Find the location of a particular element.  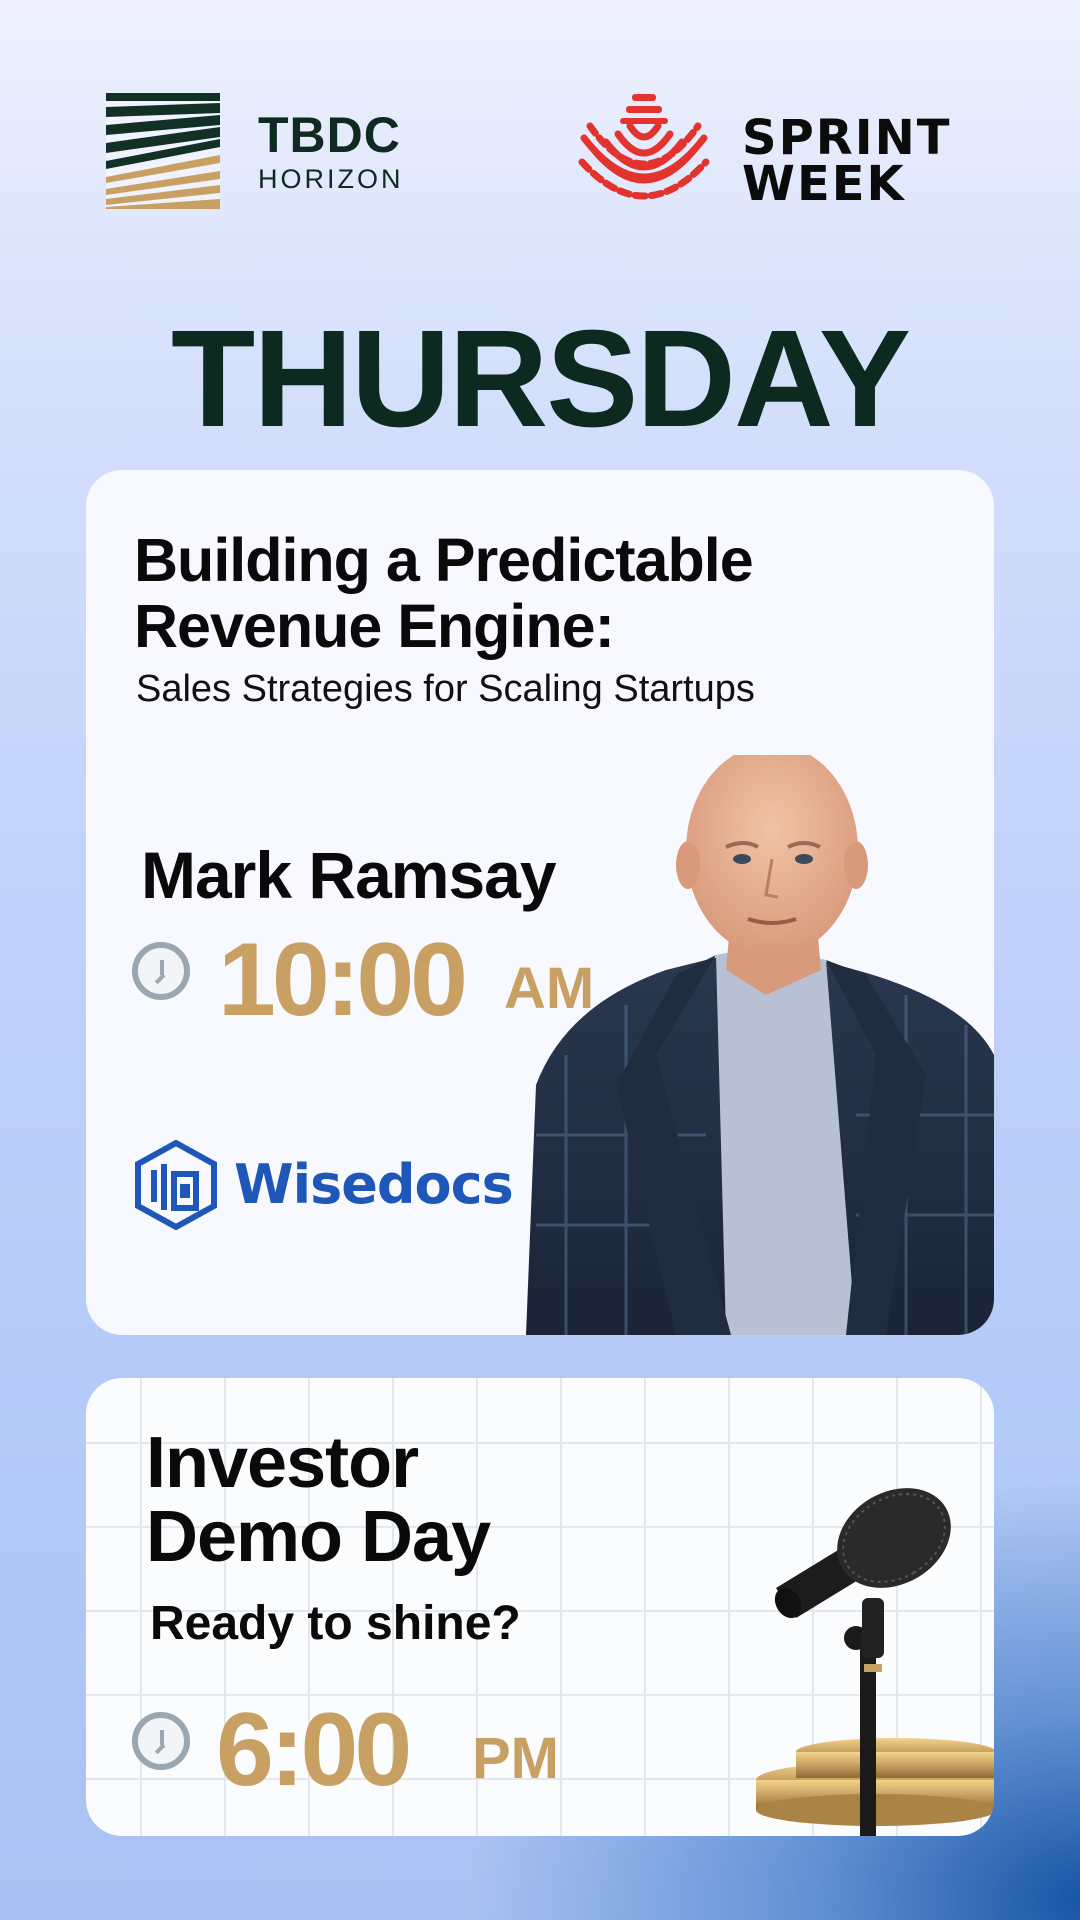

session-time: 10:00 is located at coordinates (343, 980).